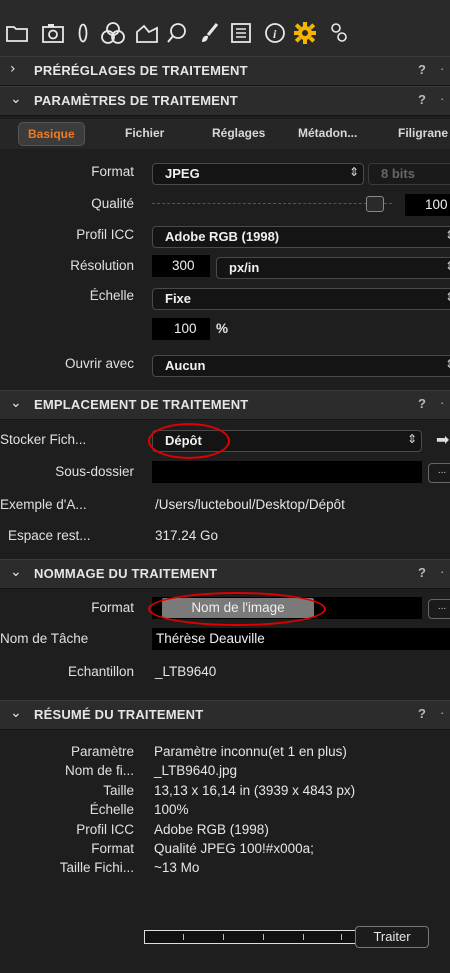  What do you see at coordinates (99, 363) in the screenshot?
I see `open-with-label: Ouvrir avec` at bounding box center [99, 363].